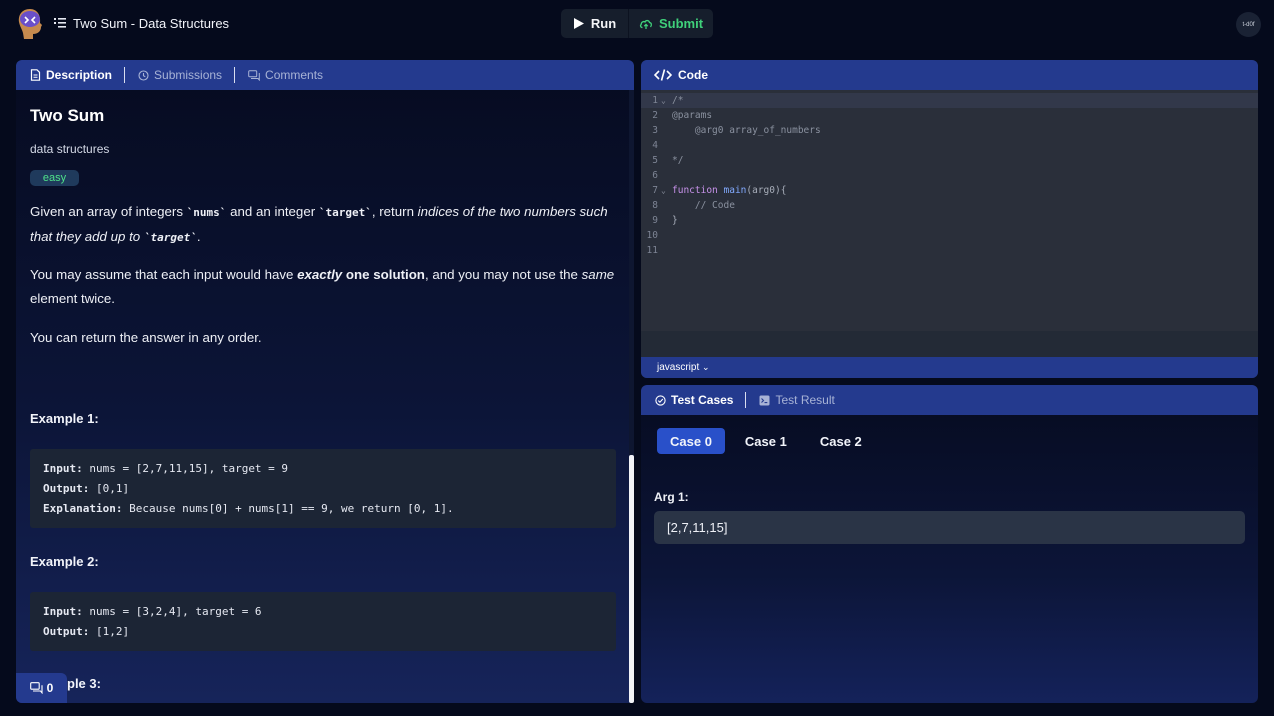 Image resolution: width=1274 pixels, height=716 pixels. Describe the element at coordinates (693, 75) in the screenshot. I see `code-header-label: Code` at that location.